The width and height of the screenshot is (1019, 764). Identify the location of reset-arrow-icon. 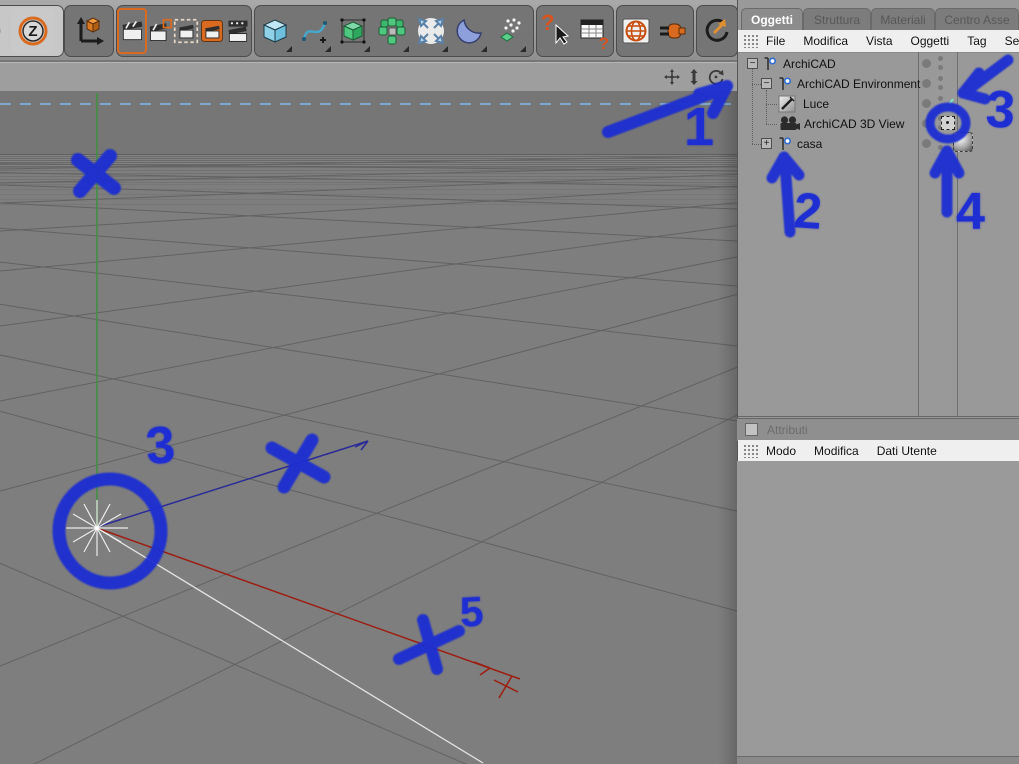
(717, 30).